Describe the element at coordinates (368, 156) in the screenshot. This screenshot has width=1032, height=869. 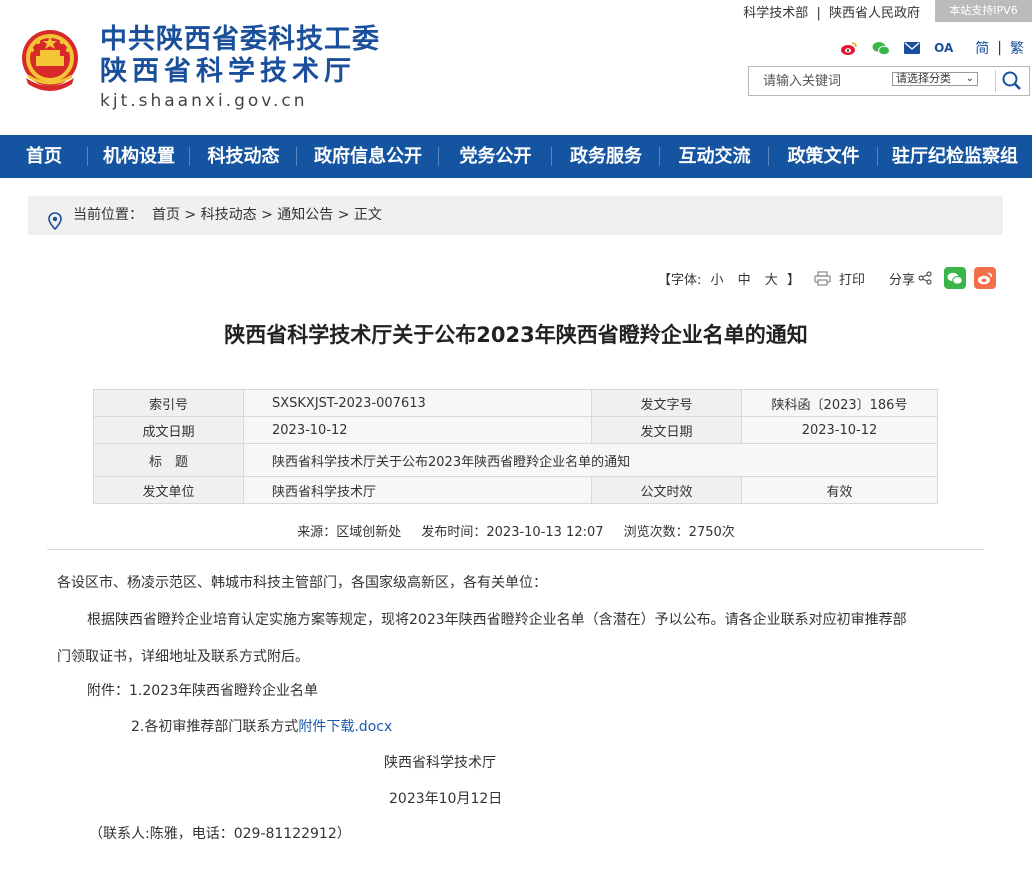
I see `nav-item-gov-info: 政府信息公开` at that location.